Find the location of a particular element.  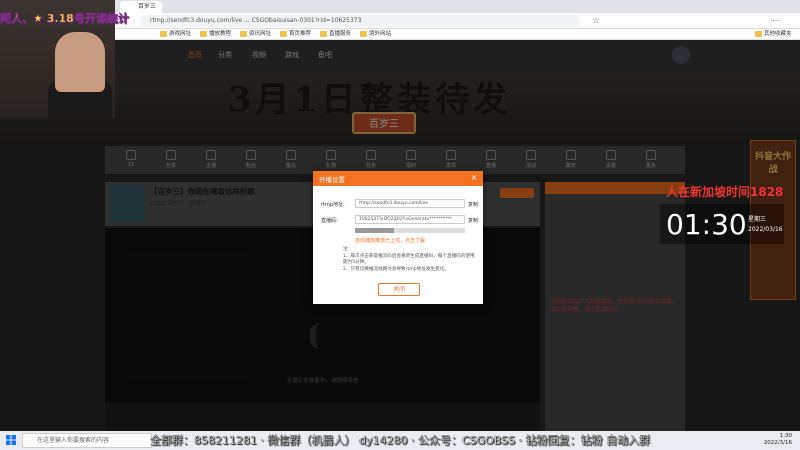

bookmark-folder: 境外网站 is located at coordinates (375, 34).